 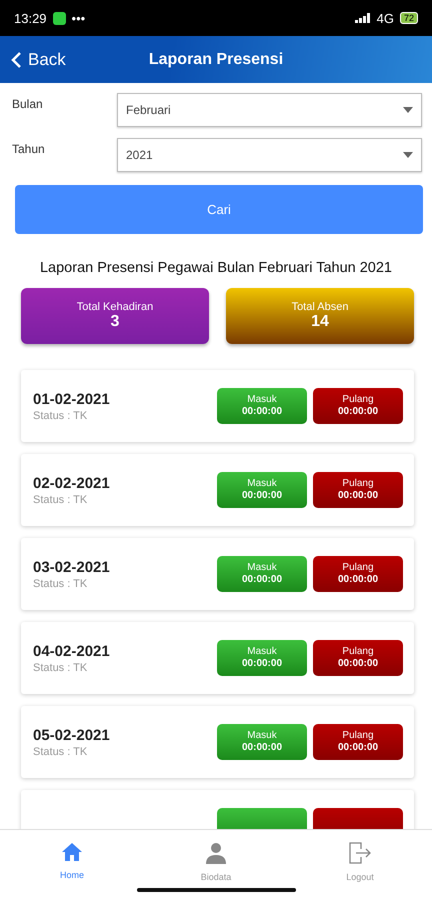 I want to click on more-dots: •••, so click(x=79, y=18).